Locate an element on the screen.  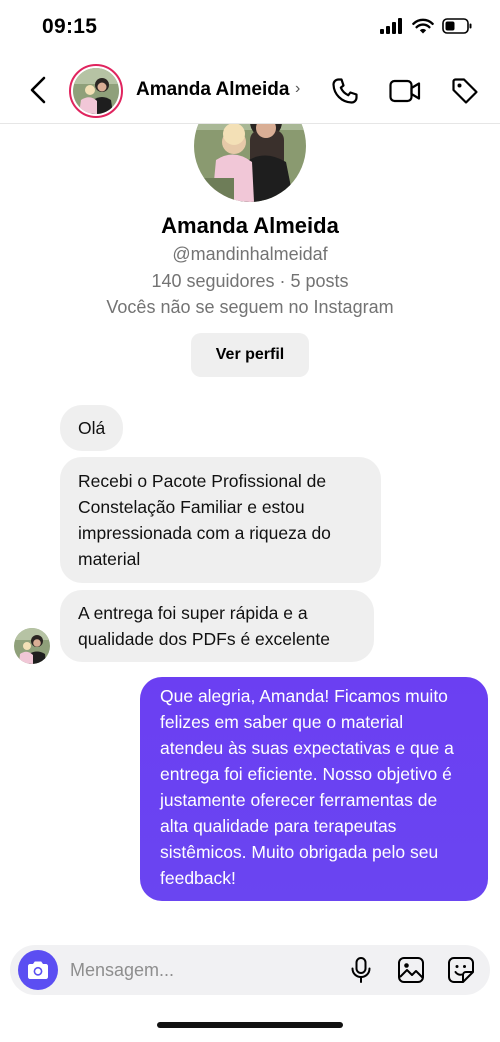
camera-icon is located at coordinates (38, 970).